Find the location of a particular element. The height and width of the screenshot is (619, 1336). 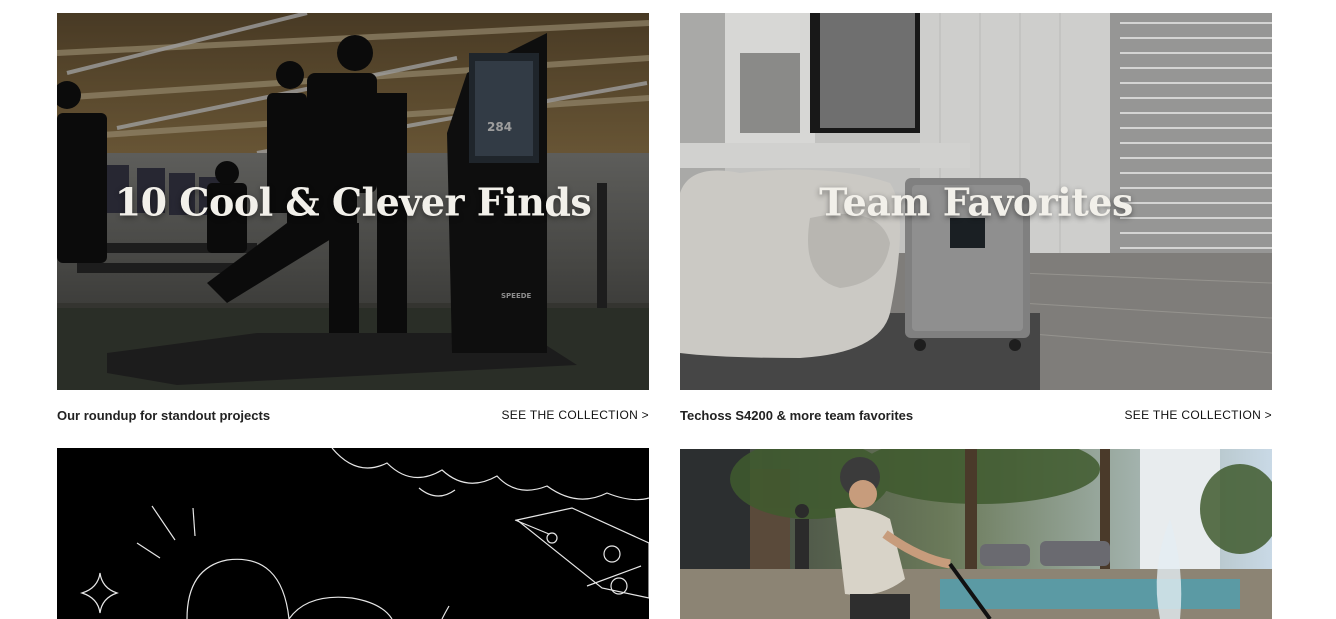

scooter-scene-illustration is located at coordinates (976, 534).